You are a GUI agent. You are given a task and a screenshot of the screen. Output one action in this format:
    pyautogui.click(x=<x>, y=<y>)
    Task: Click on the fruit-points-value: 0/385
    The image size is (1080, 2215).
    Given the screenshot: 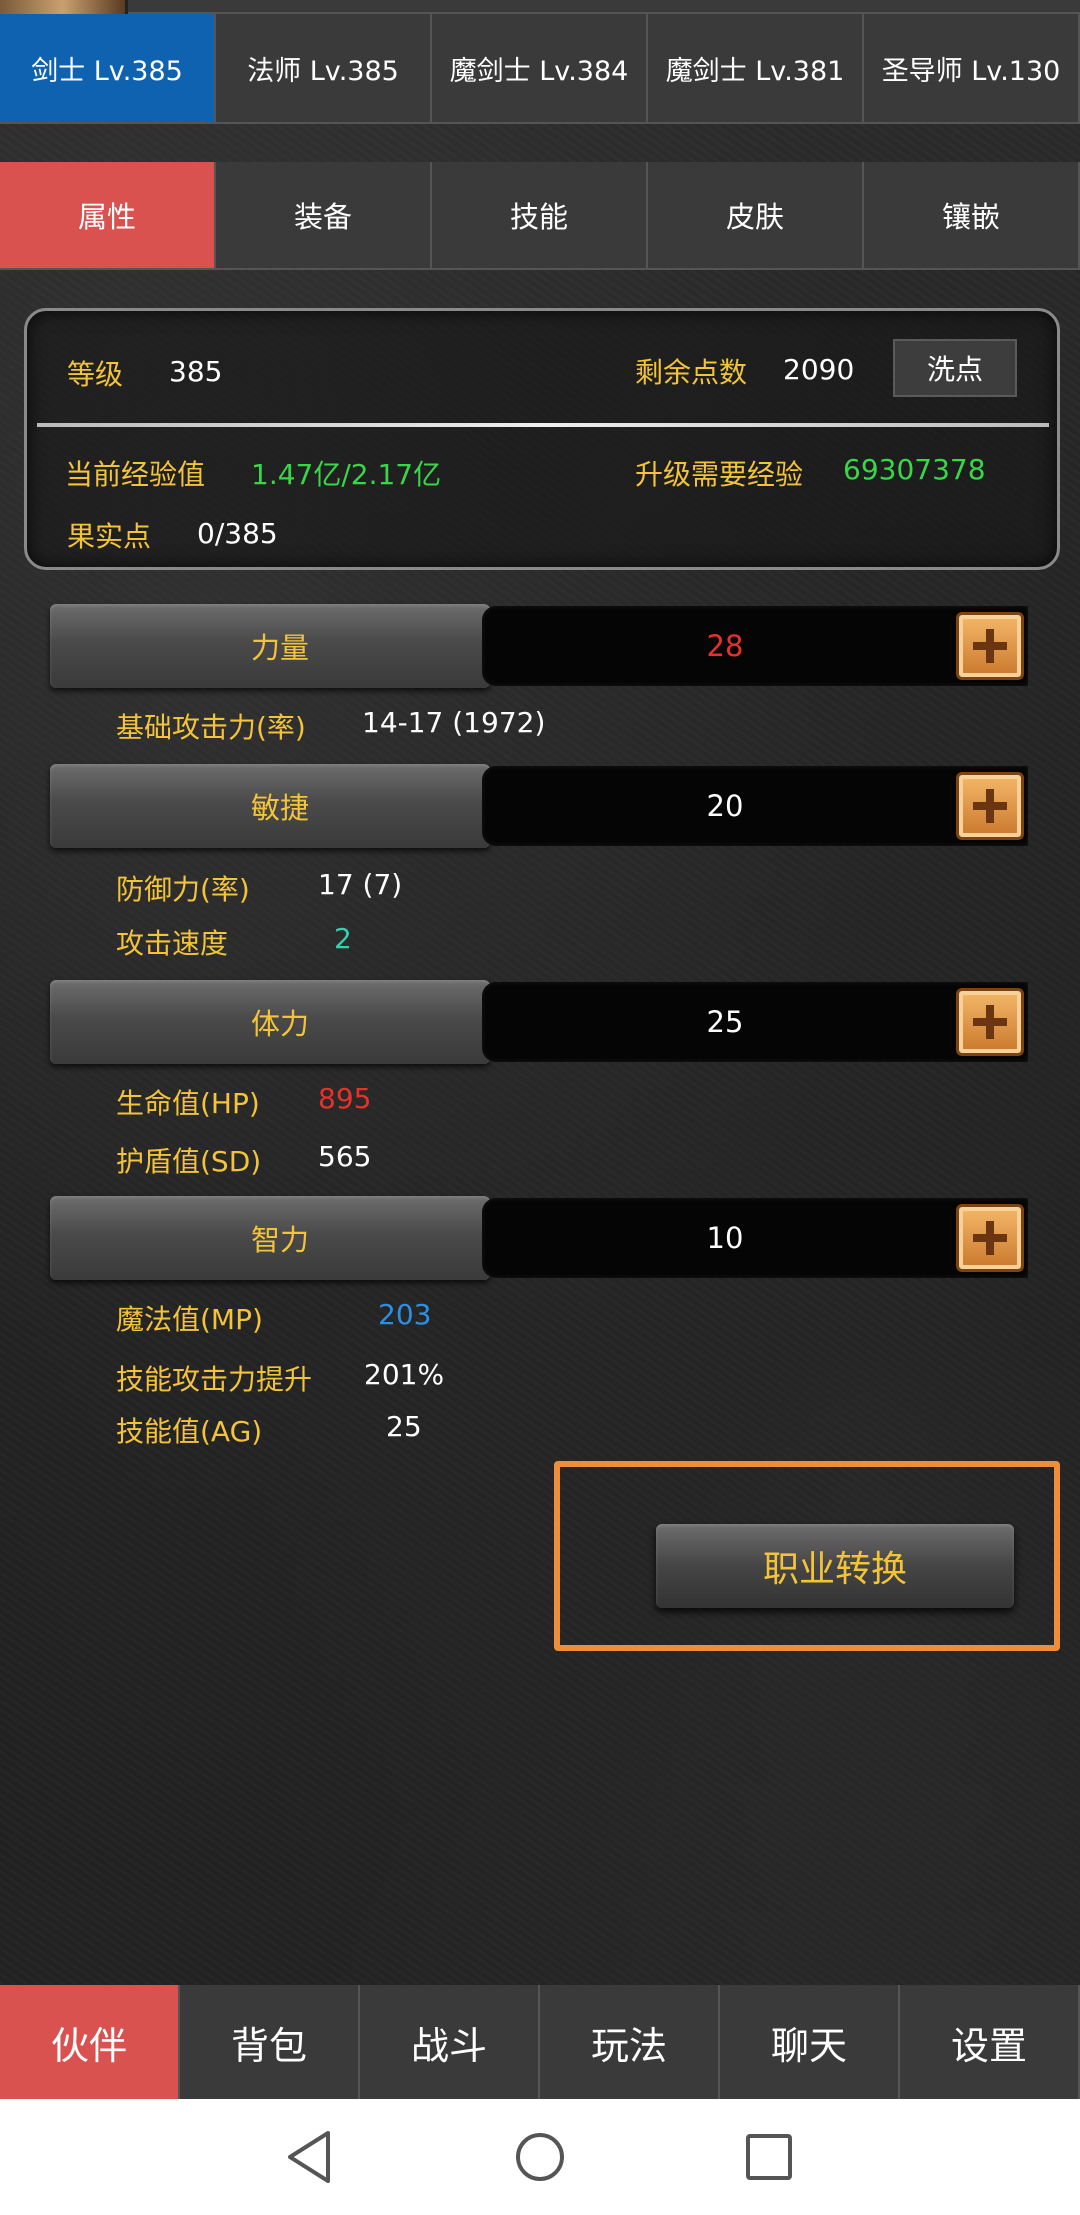 What is the action you would take?
    pyautogui.click(x=237, y=533)
    